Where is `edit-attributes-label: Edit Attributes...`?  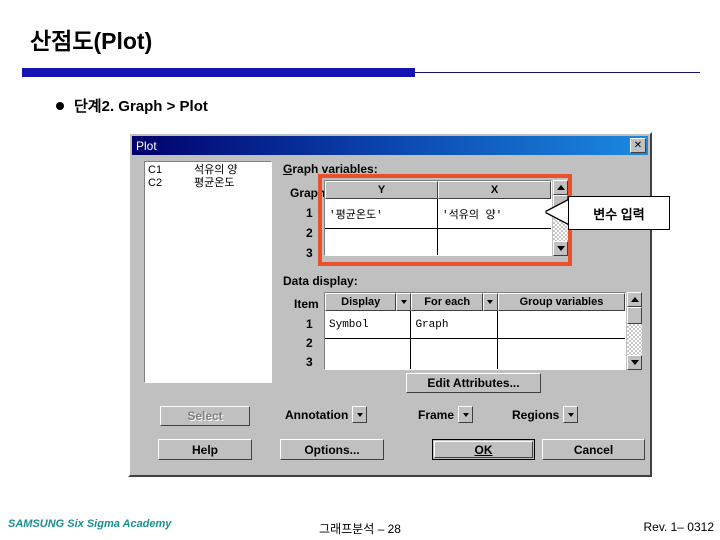
edit-attributes-label: Edit Attributes... is located at coordinates (473, 383).